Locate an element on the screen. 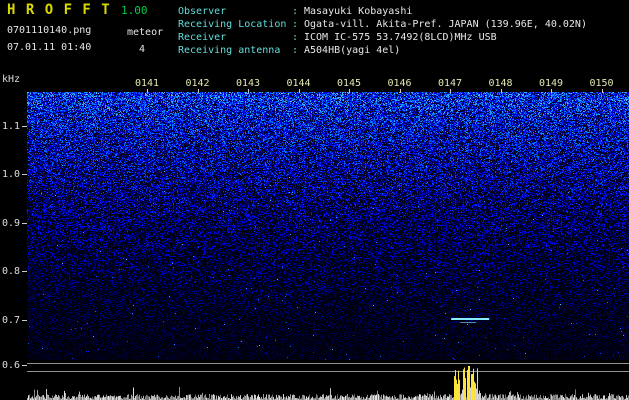 The height and width of the screenshot is (400, 629). time-tick-label: 0143 is located at coordinates (248, 83).